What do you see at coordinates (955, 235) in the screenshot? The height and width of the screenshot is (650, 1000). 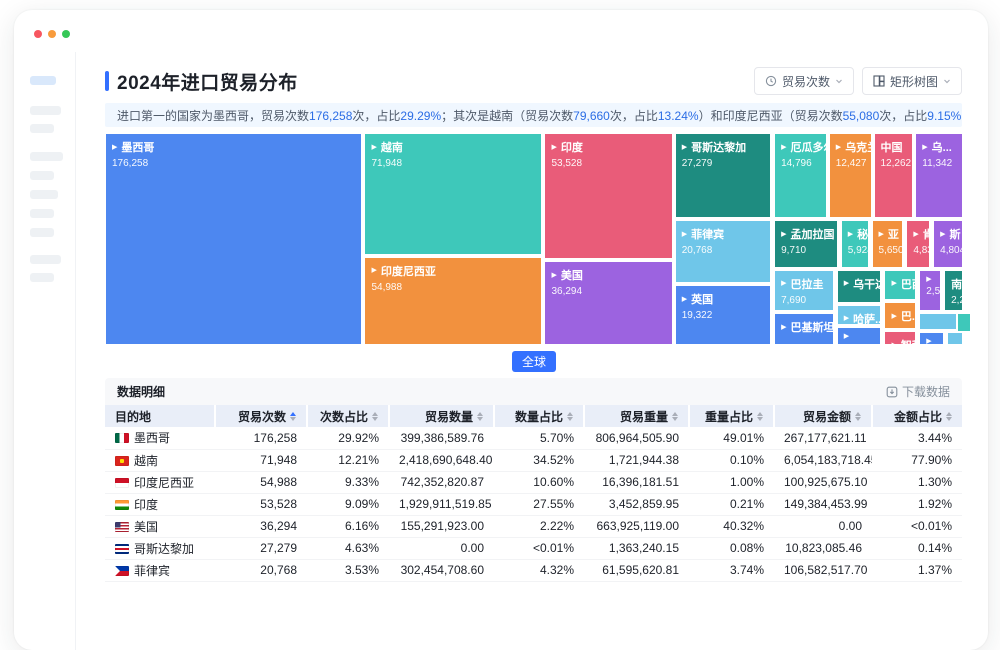 I see `tile-country-name: 斯` at bounding box center [955, 235].